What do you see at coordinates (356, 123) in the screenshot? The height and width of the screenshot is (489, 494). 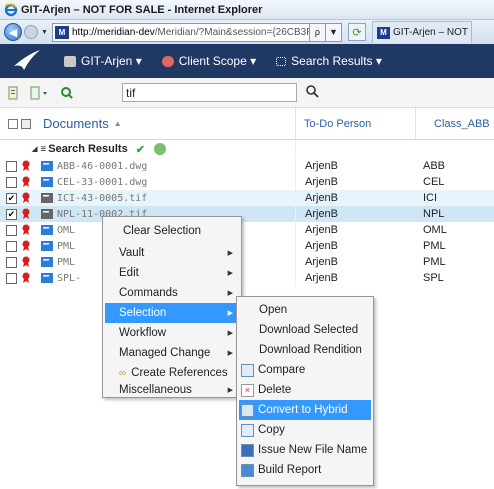 I see `todo-column-header: To-Do Person` at bounding box center [356, 123].